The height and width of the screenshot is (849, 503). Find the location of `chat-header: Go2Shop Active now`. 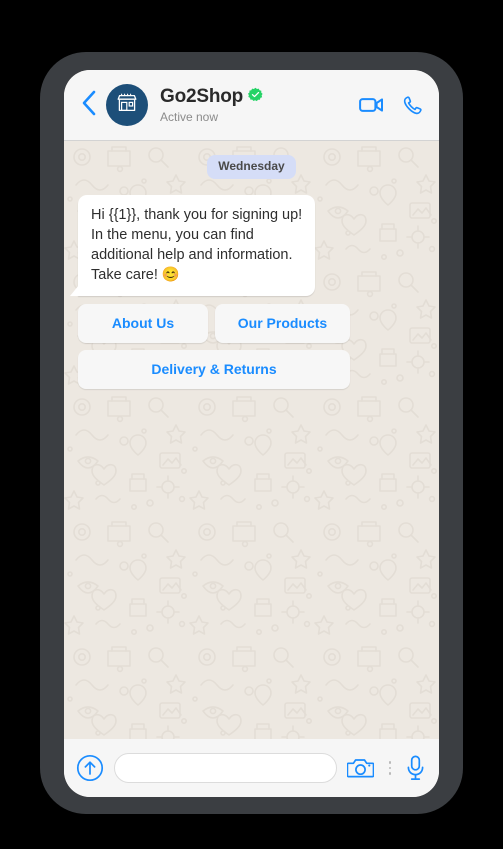

chat-header: Go2Shop Active now is located at coordinates (251, 105).